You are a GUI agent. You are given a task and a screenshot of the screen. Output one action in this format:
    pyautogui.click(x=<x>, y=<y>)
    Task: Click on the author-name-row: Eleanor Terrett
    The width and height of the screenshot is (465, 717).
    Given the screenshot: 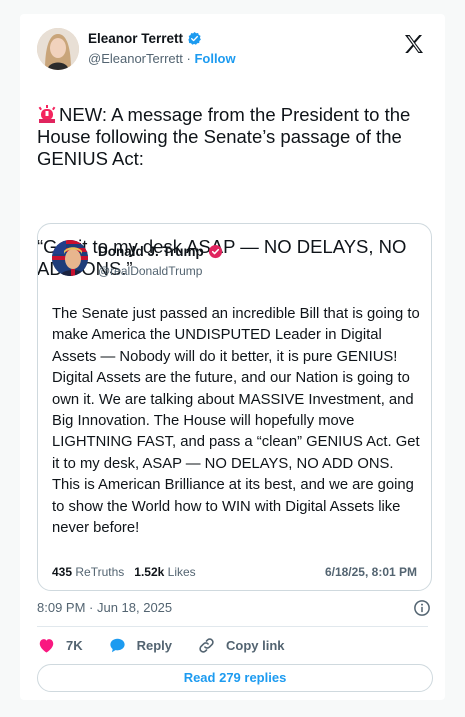 What is the action you would take?
    pyautogui.click(x=145, y=38)
    